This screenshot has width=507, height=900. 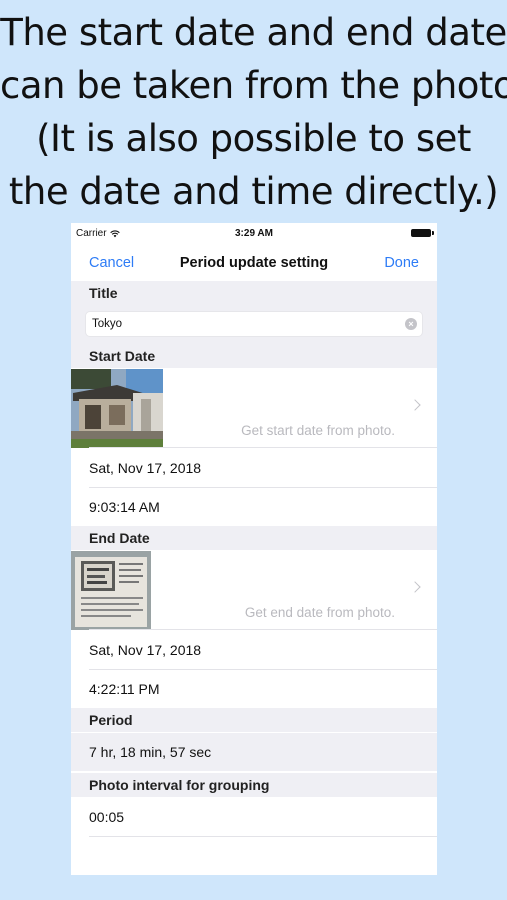 What do you see at coordinates (254, 590) in the screenshot?
I see `end-photo-row: Get end date from photo.` at bounding box center [254, 590].